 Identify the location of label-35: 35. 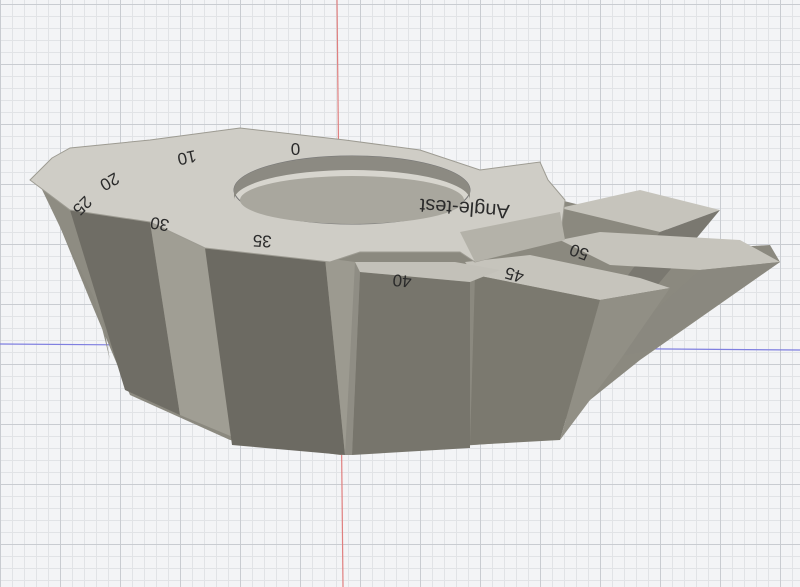
(262, 241).